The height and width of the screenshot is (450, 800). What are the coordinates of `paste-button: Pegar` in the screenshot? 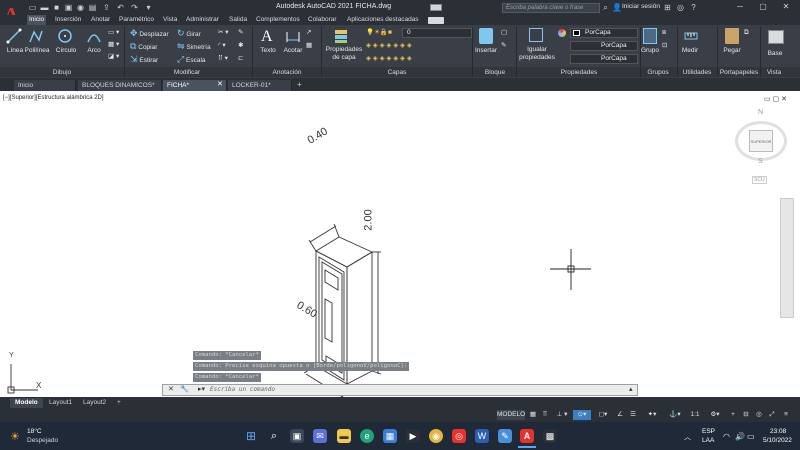 It's located at (732, 50).